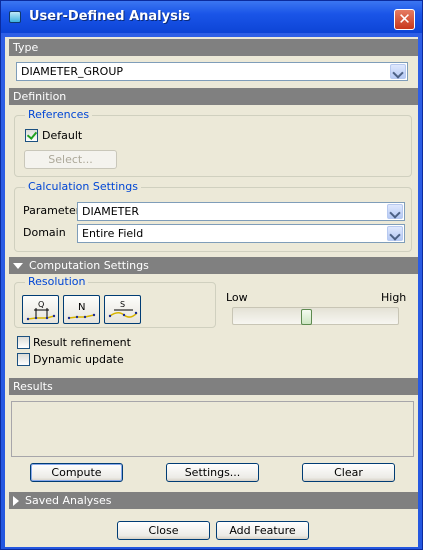  What do you see at coordinates (83, 186) in the screenshot?
I see `calculation-settings-legend: Calculation Settings` at bounding box center [83, 186].